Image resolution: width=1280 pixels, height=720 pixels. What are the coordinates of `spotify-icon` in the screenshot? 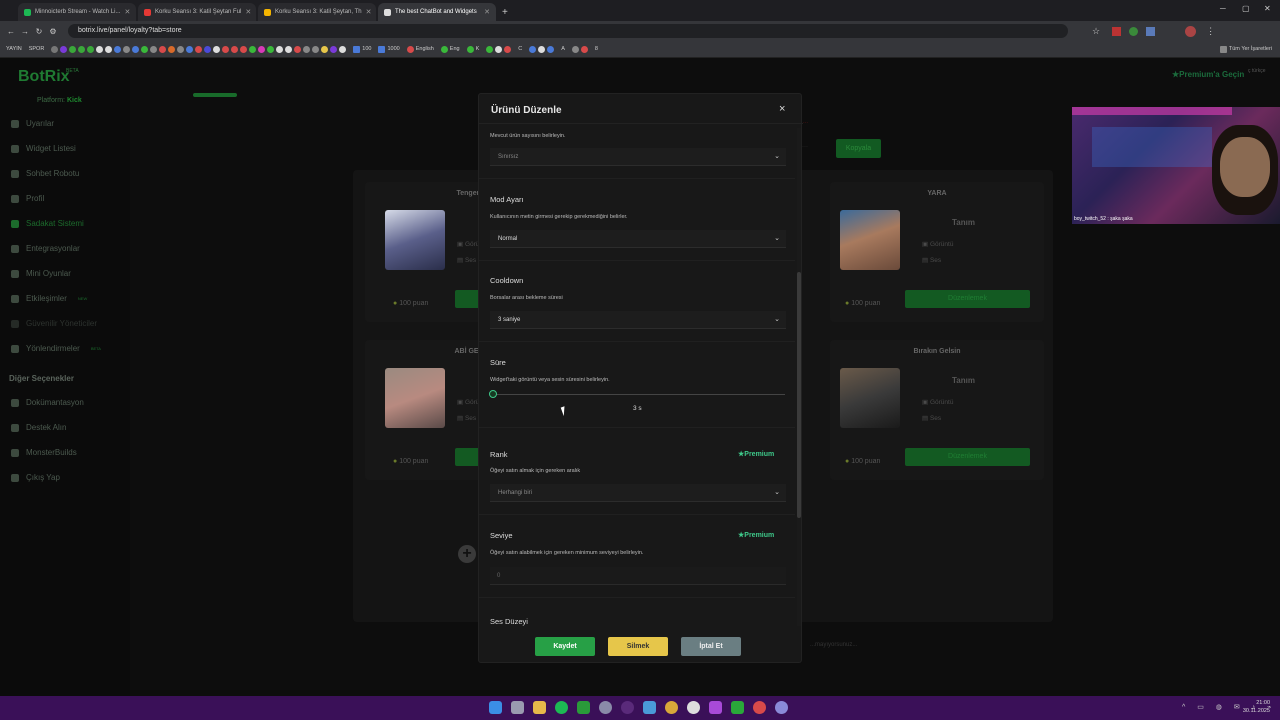 It's located at (561, 707).